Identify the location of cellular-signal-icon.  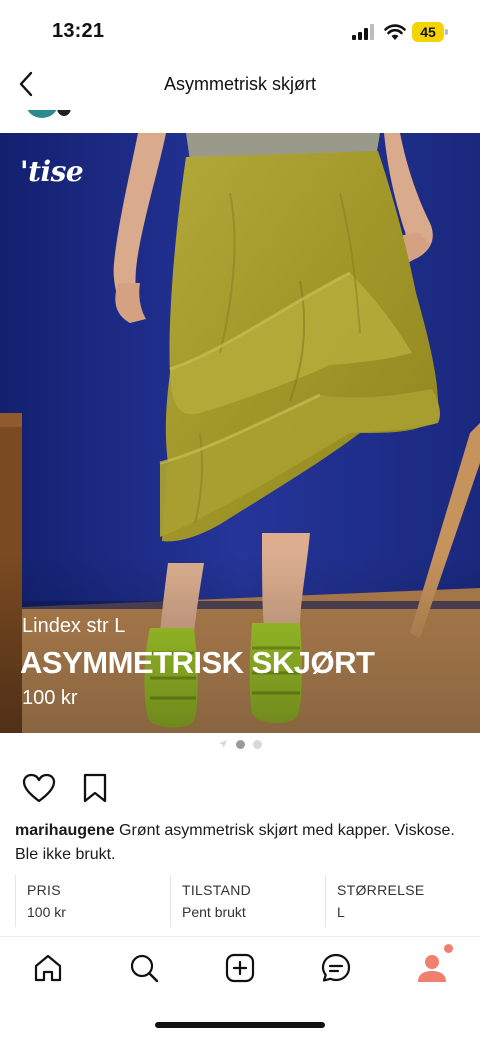
(363, 32).